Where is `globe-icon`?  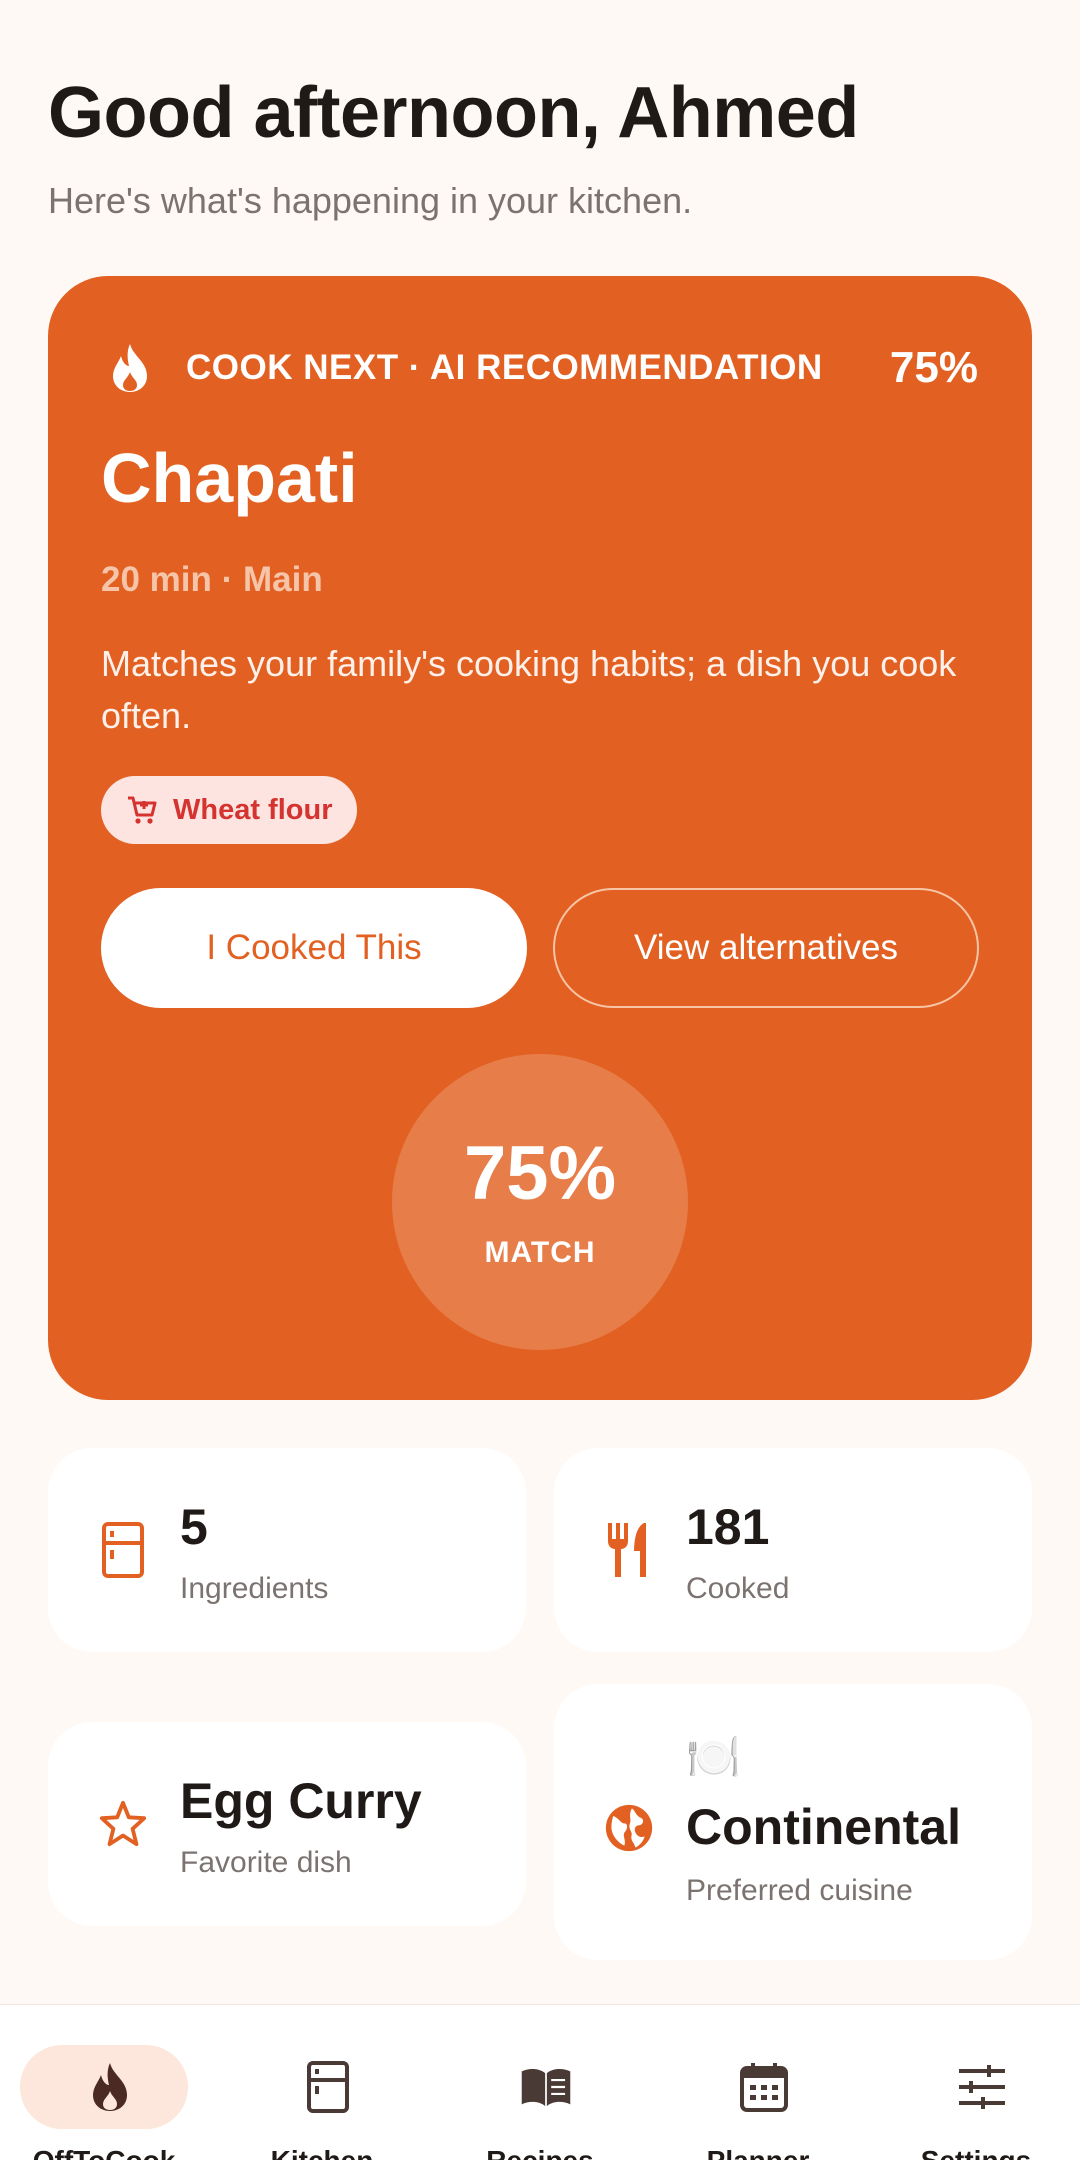 globe-icon is located at coordinates (629, 1828).